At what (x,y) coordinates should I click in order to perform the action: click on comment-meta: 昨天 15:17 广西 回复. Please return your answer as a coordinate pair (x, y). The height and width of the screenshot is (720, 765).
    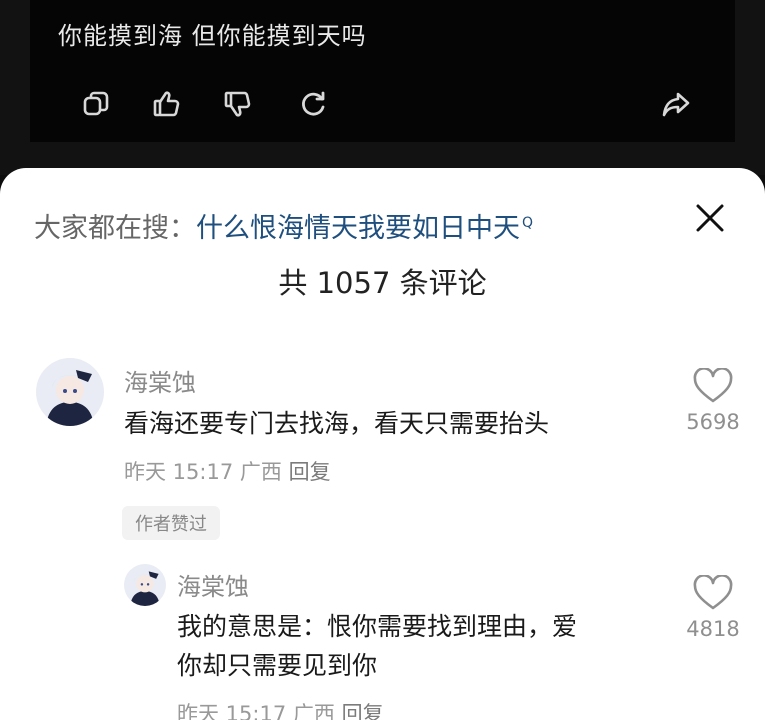
    Looking at the image, I should click on (227, 471).